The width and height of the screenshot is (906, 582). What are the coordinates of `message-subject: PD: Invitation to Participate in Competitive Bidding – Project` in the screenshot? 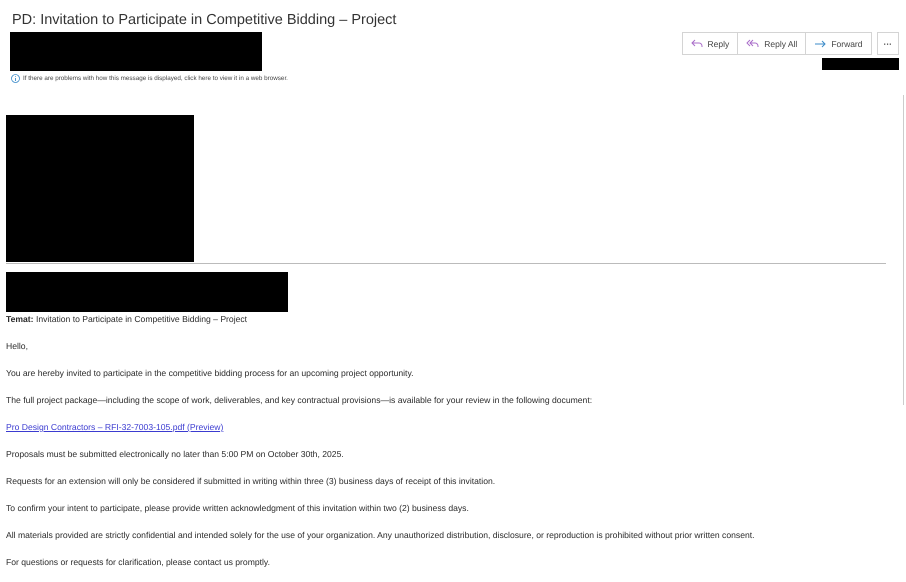 It's located at (204, 20).